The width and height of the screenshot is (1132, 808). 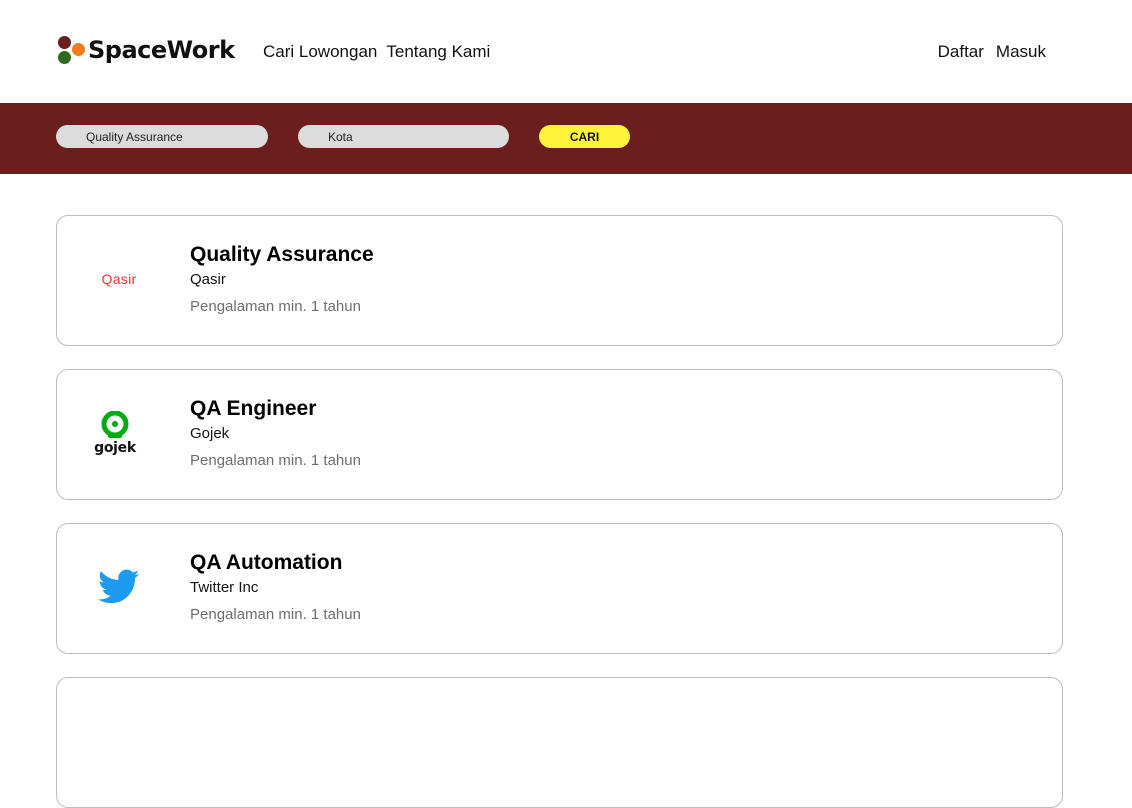 I want to click on qasir-logo: Qasir, so click(x=119, y=279).